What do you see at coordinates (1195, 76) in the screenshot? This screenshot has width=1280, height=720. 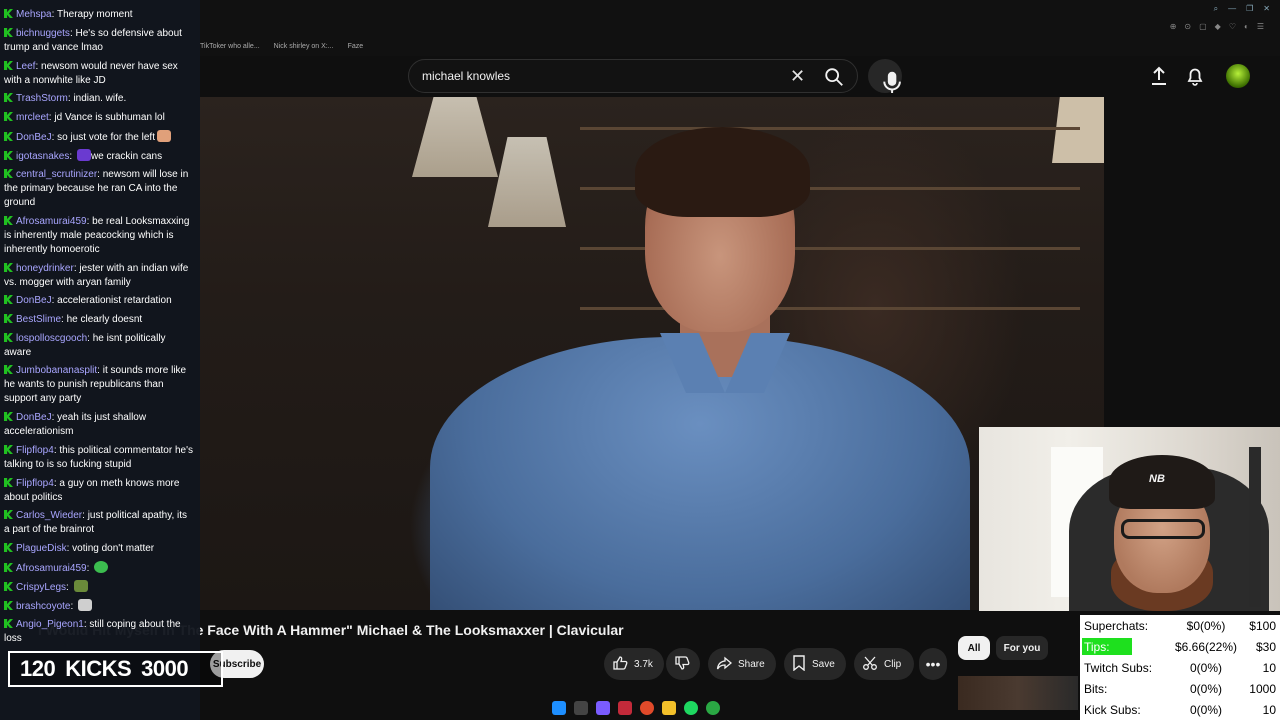 I see `bell-icon` at bounding box center [1195, 76].